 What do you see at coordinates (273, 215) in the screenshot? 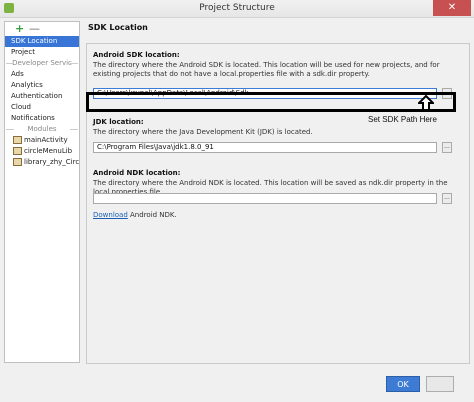
I see `ndk-download-line: Download Android NDK.` at bounding box center [273, 215].